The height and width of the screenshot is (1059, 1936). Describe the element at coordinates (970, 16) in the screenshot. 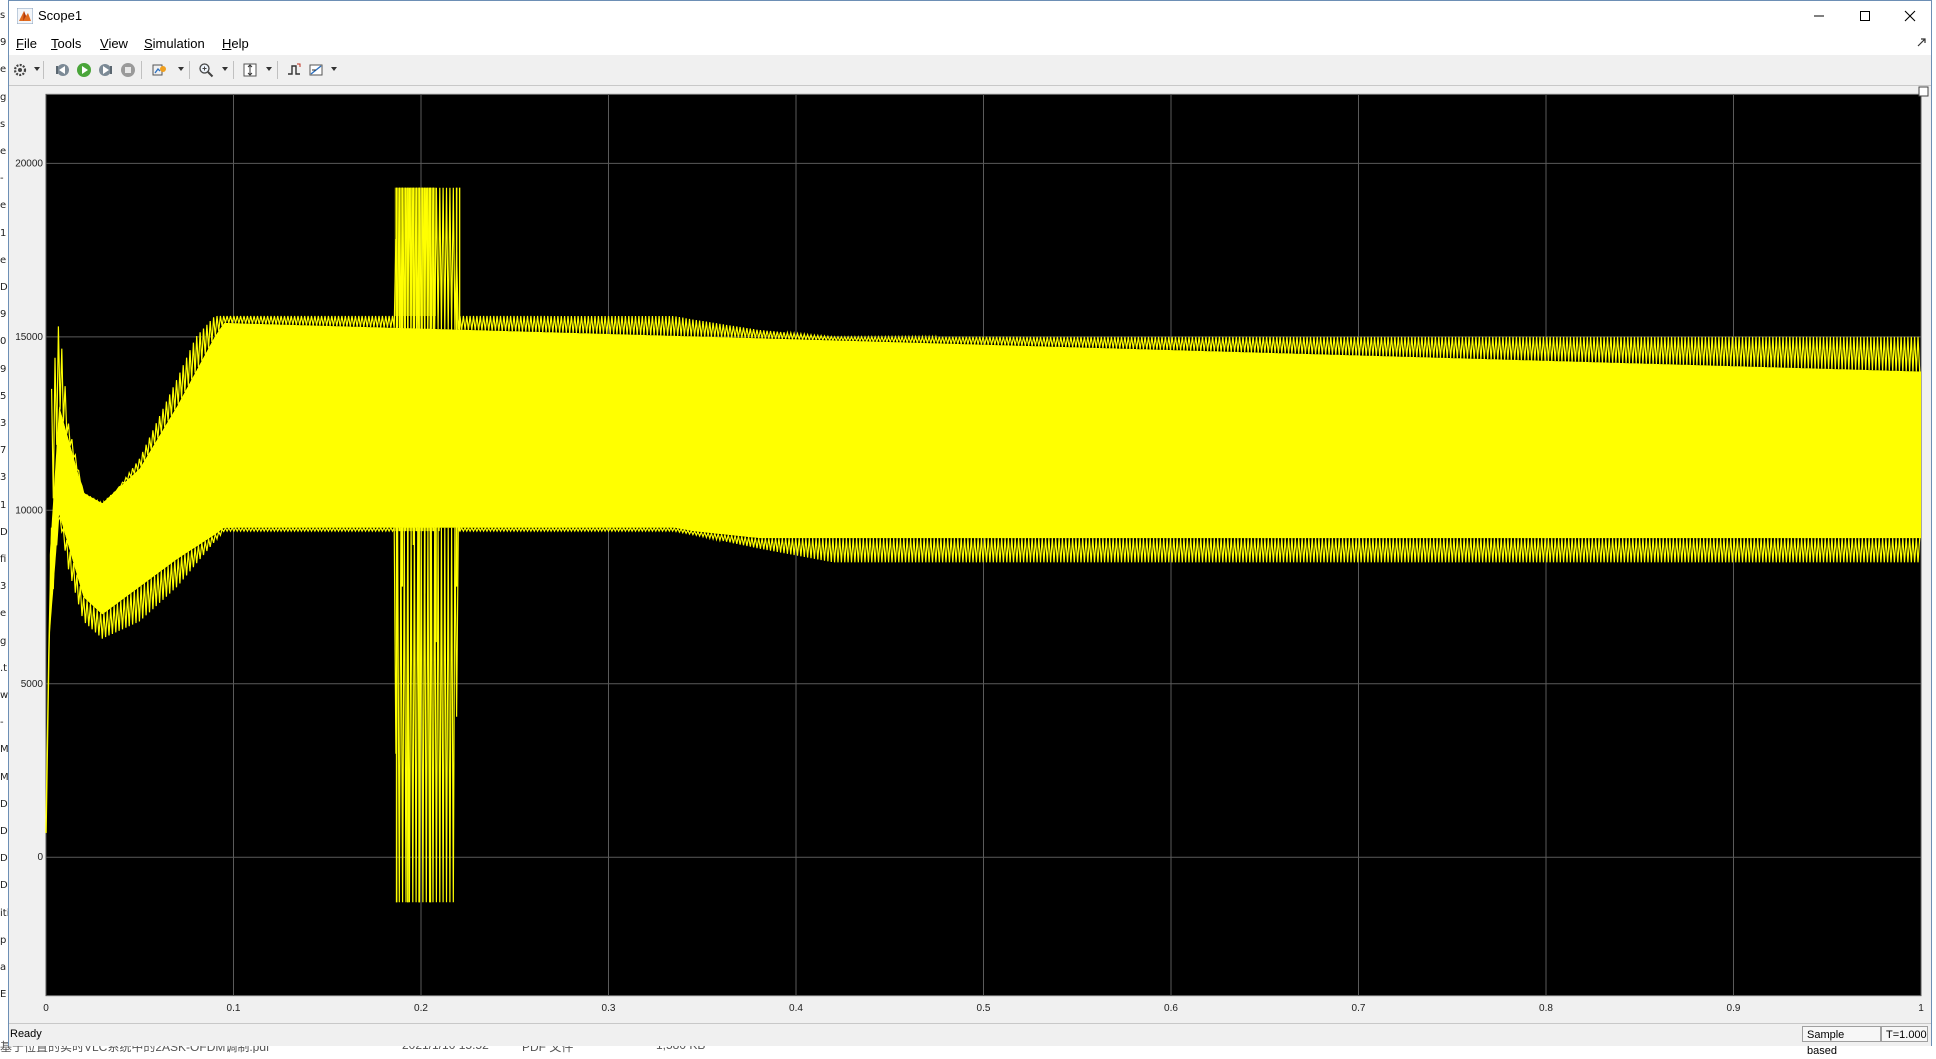

I see `title-bar: Scope1` at that location.